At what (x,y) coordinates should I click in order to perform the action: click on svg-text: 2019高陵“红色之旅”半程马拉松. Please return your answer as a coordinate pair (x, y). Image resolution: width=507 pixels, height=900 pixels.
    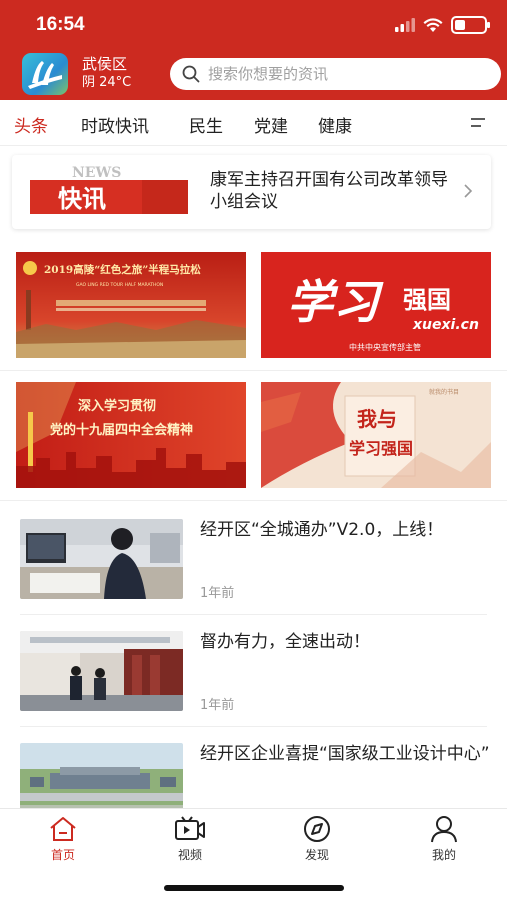
    Looking at the image, I should click on (122, 269).